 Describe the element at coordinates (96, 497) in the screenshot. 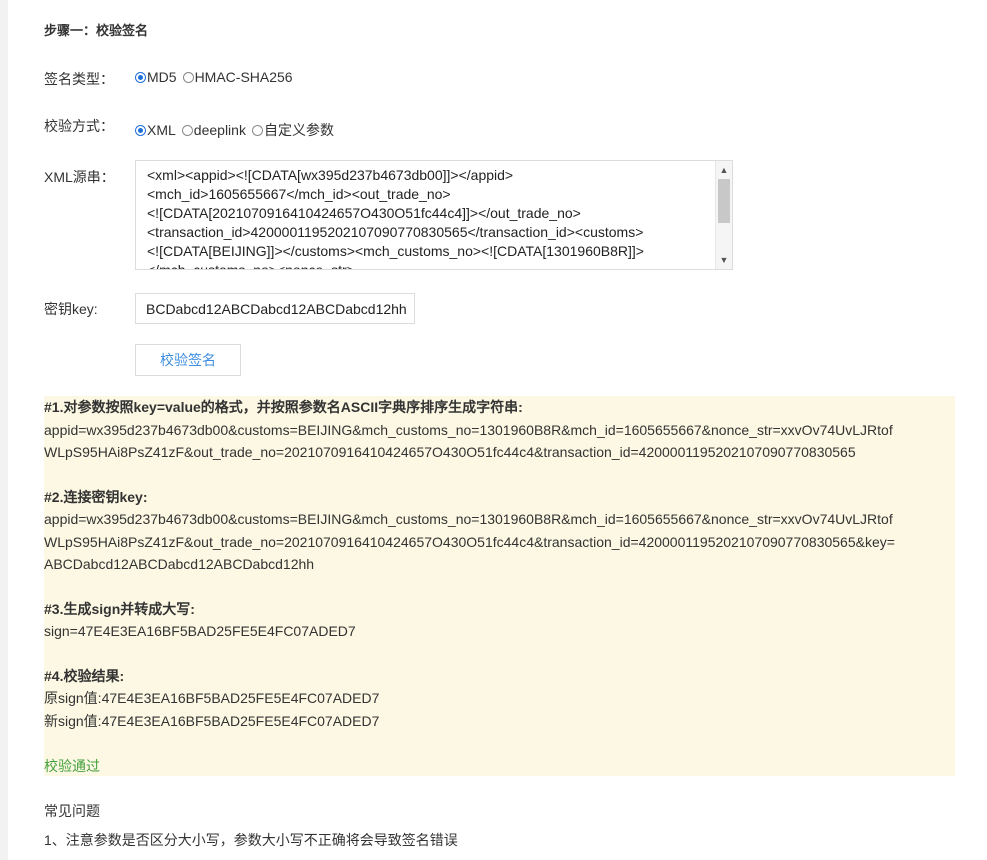

I see `step2-title: #2.连接密钥key:` at that location.